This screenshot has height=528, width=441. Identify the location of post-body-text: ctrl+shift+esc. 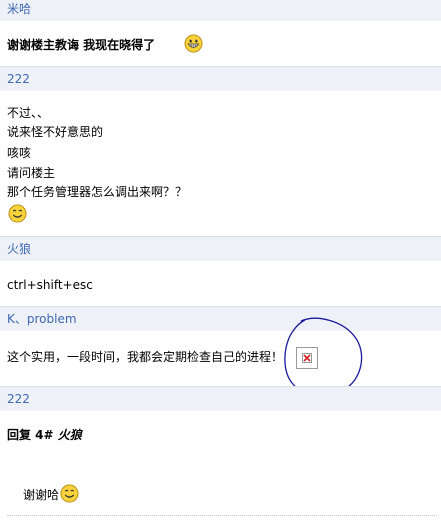
(50, 285).